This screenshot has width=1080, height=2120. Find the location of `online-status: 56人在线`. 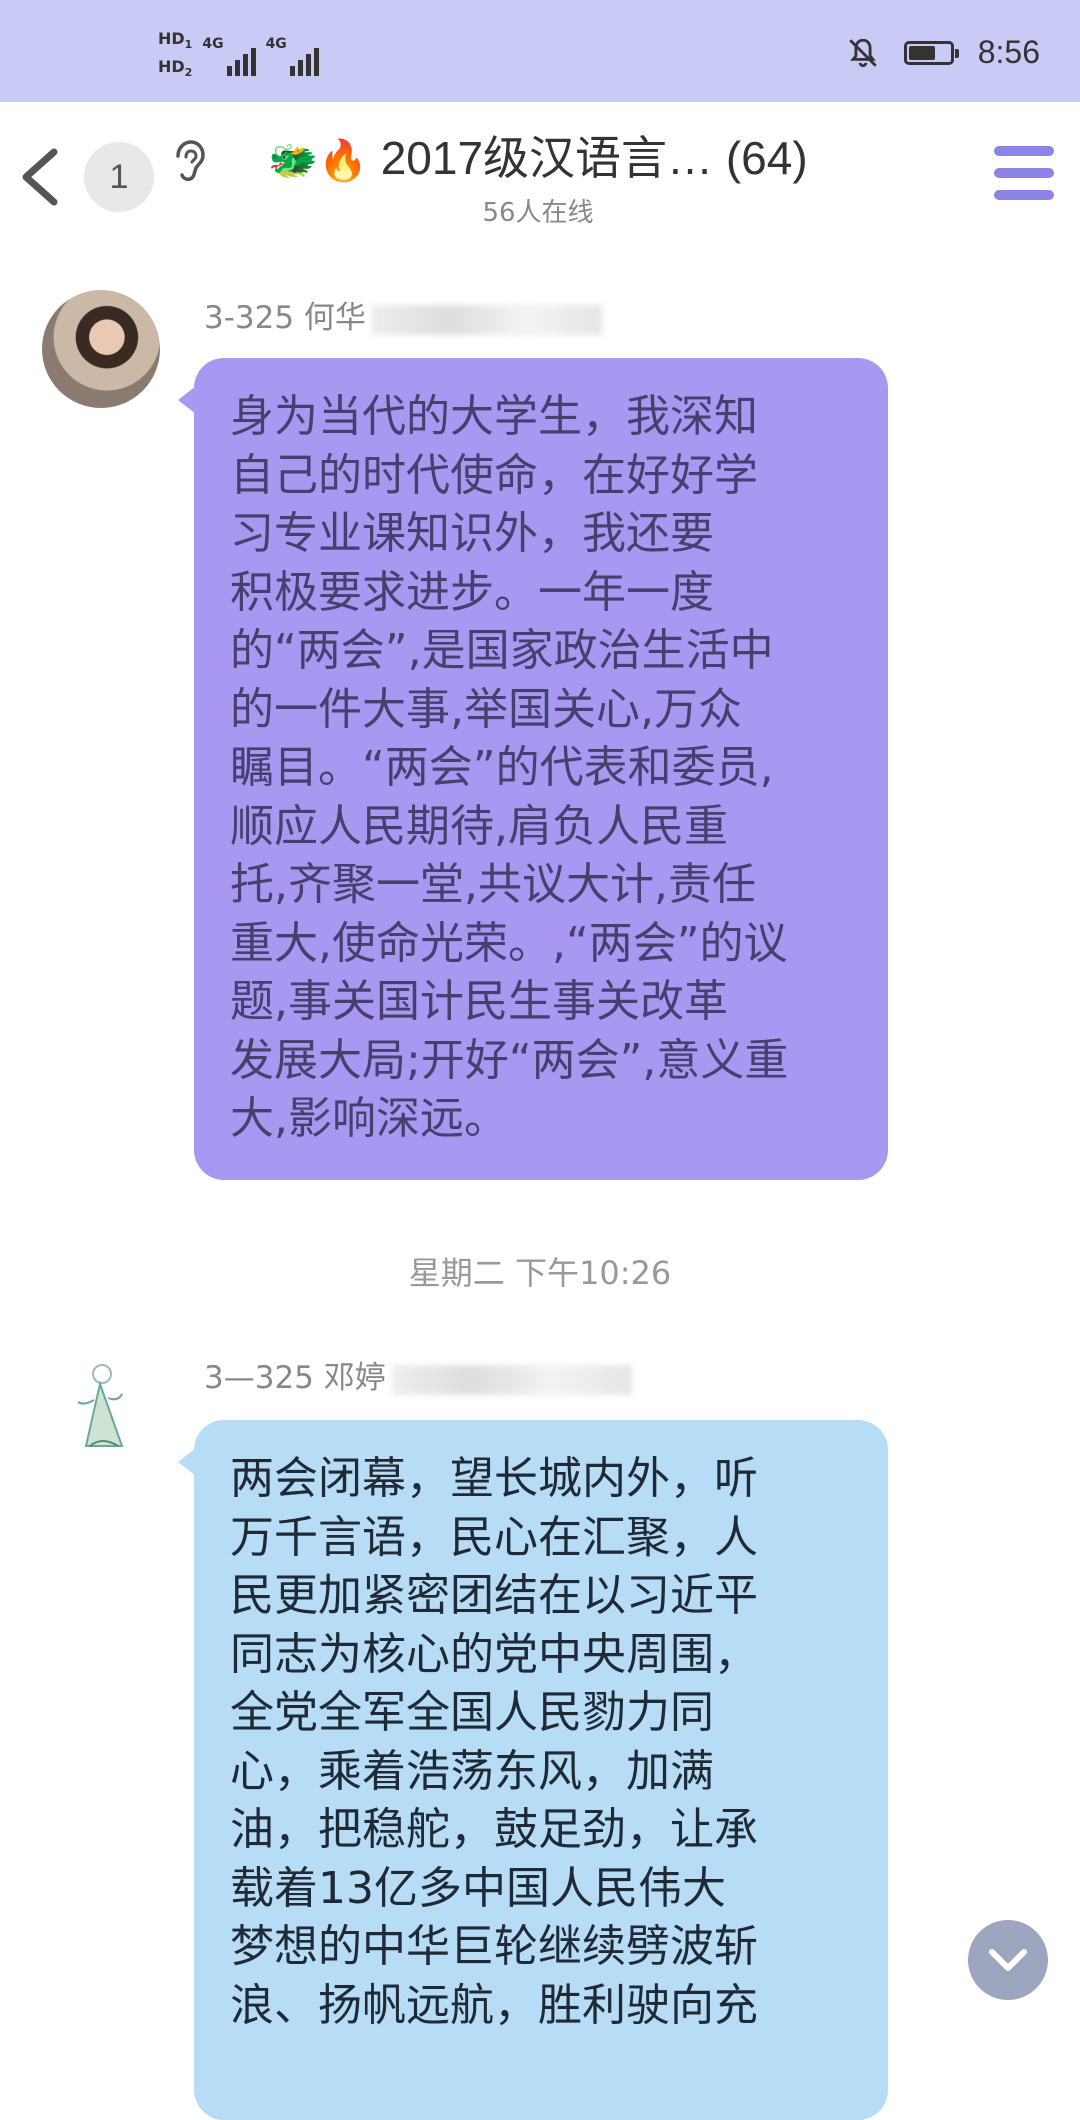

online-status: 56人在线 is located at coordinates (538, 213).